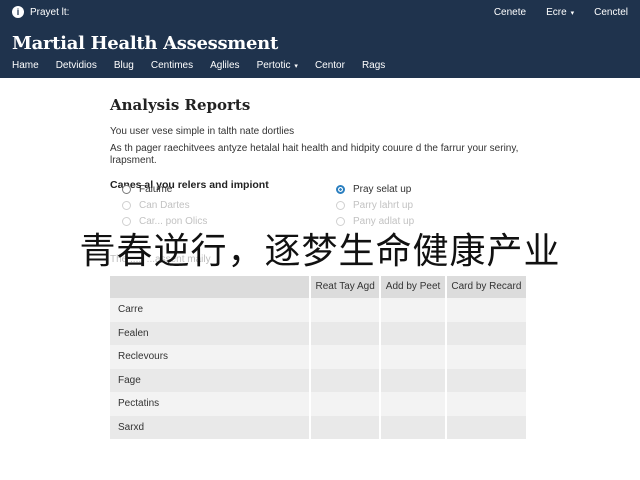 Image resolution: width=640 pixels, height=480 pixels. Describe the element at coordinates (25, 65) in the screenshot. I see `nav-item-hame: Hame` at that location.